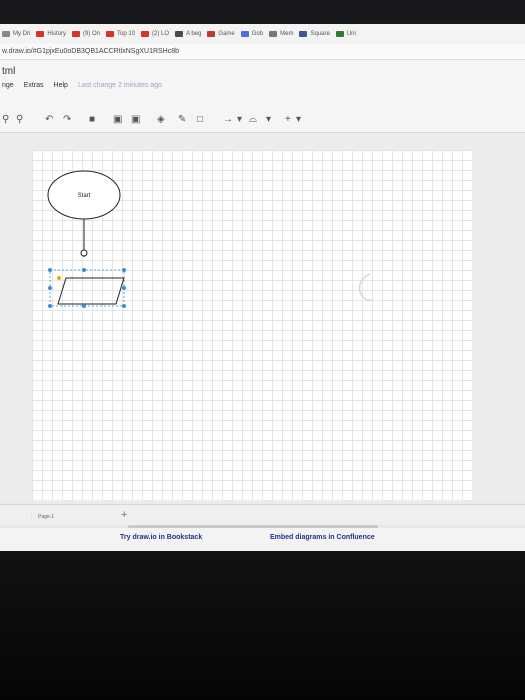 This screenshot has width=525, height=700. Describe the element at coordinates (253, 120) in the screenshot. I see `waypoints-icon: ⌓` at that location.